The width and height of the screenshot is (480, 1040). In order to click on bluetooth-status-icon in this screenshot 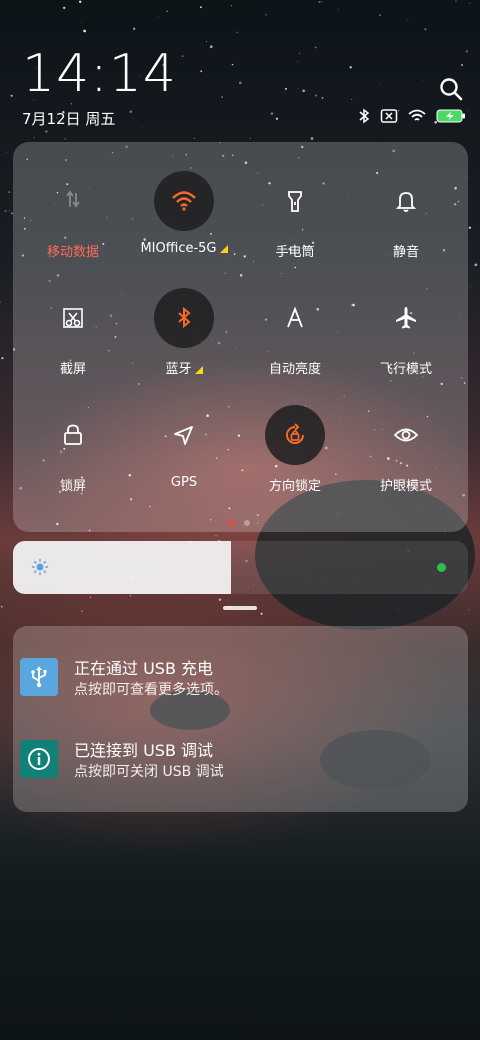, I will do `click(364, 116)`.